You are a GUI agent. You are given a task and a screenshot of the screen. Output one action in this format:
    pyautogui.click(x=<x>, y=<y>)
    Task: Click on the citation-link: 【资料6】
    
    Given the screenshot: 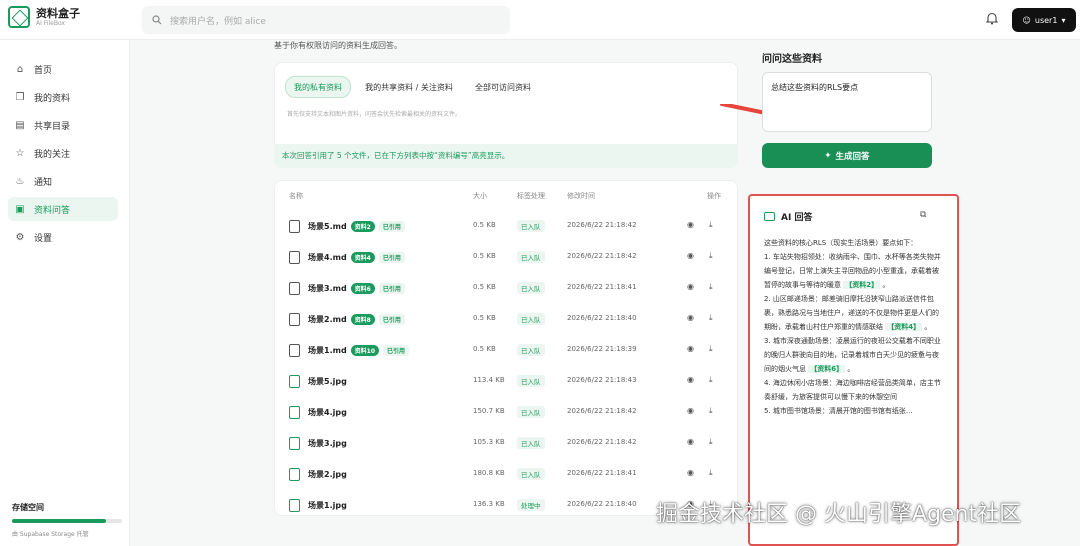 What is the action you would take?
    pyautogui.click(x=827, y=369)
    